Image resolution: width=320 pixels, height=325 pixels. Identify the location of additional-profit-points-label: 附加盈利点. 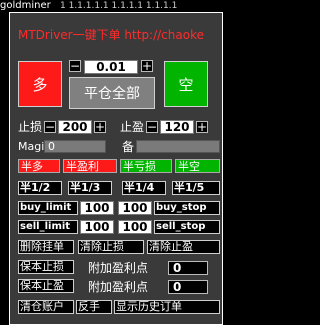
(118, 268).